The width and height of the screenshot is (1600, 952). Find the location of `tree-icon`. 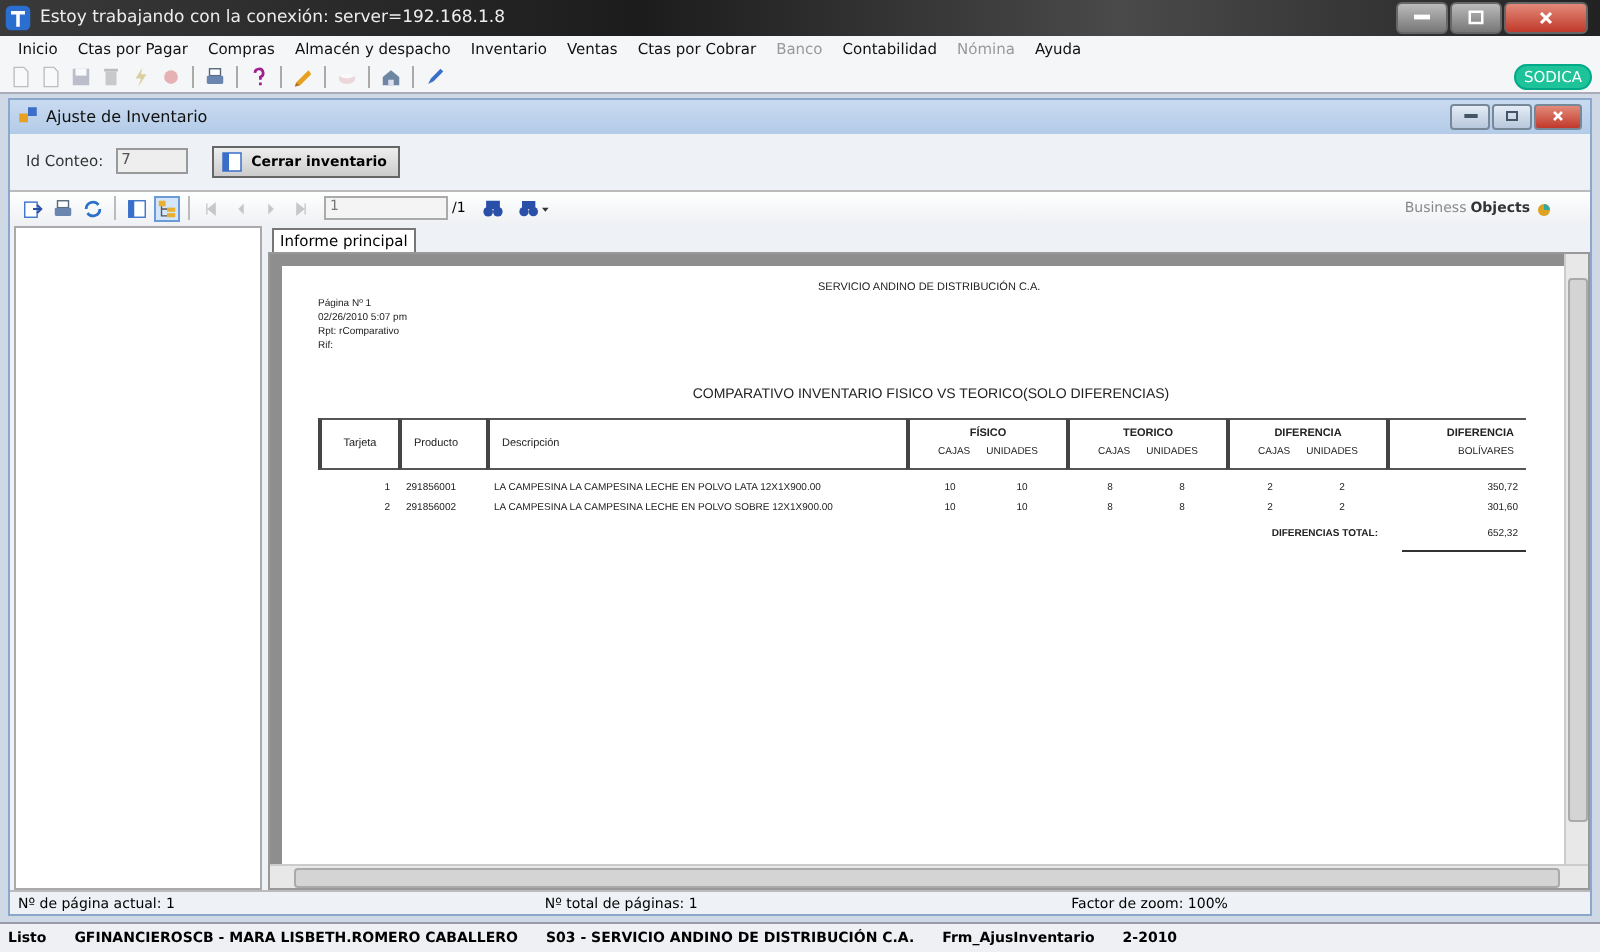

tree-icon is located at coordinates (167, 208).